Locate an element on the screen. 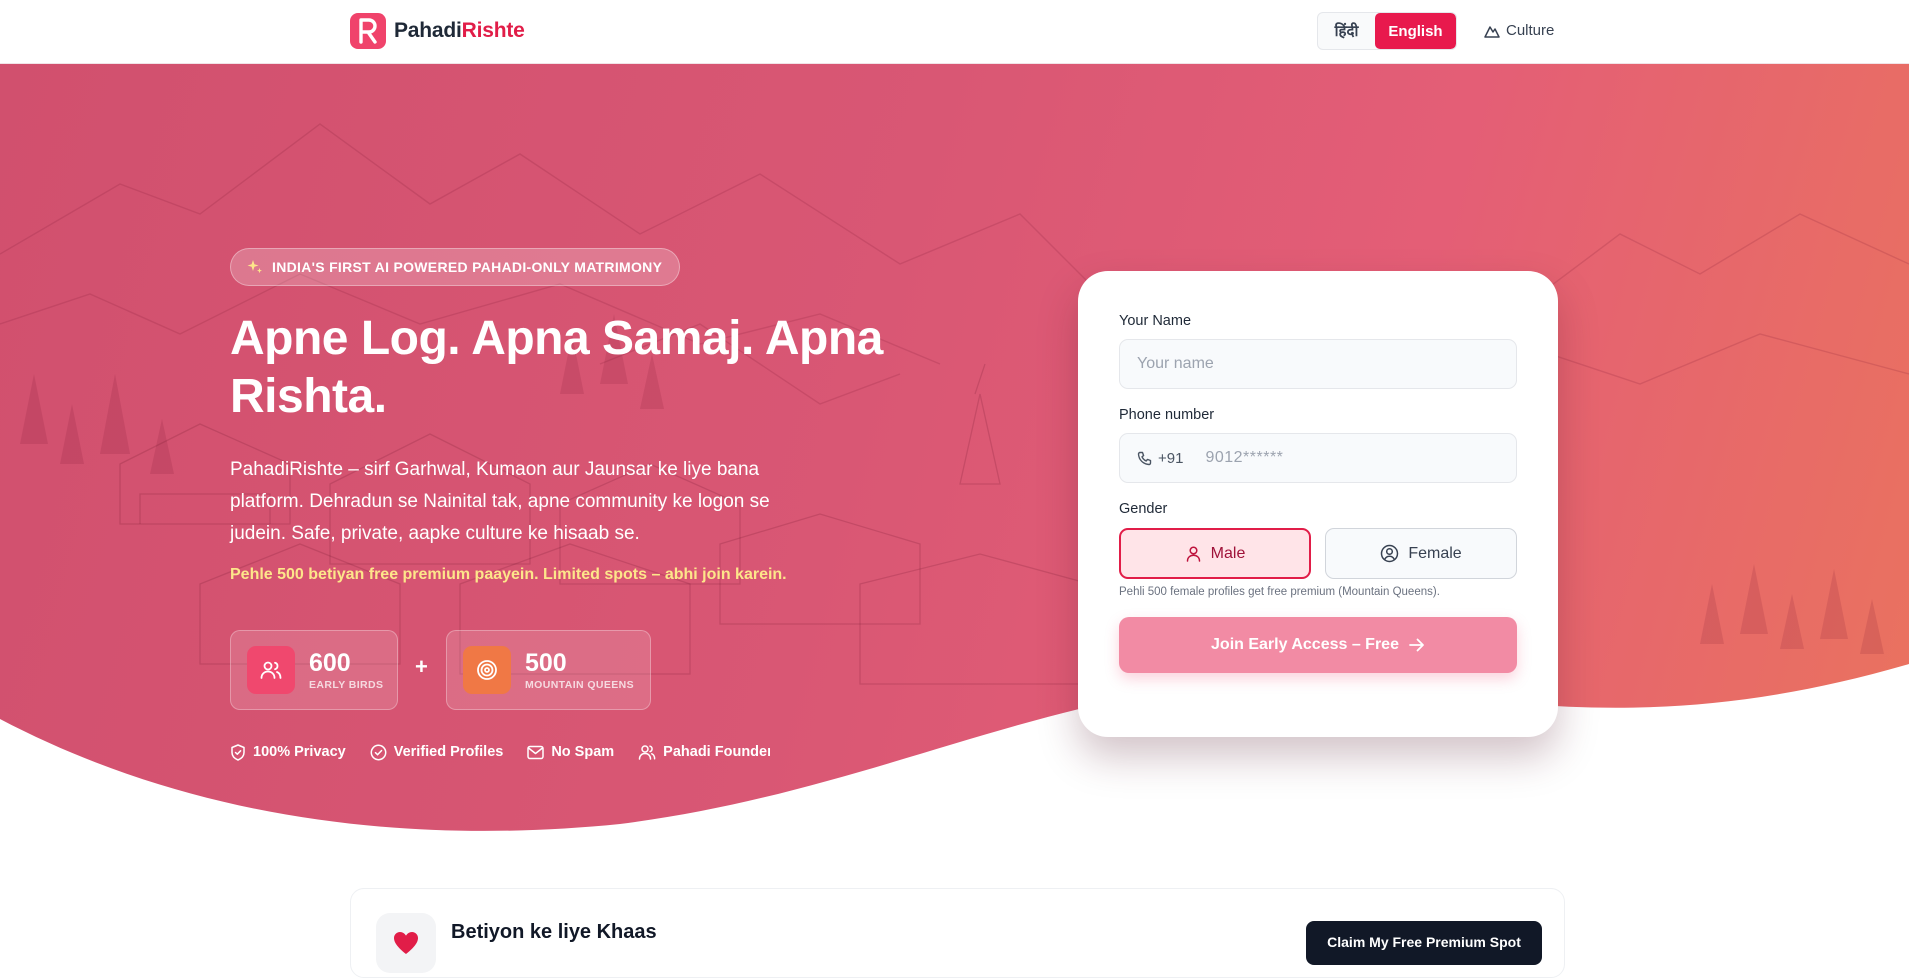  name-label: Your Name is located at coordinates (1155, 321).